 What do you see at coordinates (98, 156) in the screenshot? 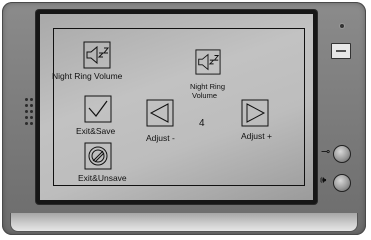
I see `cancel-circle-icon` at bounding box center [98, 156].